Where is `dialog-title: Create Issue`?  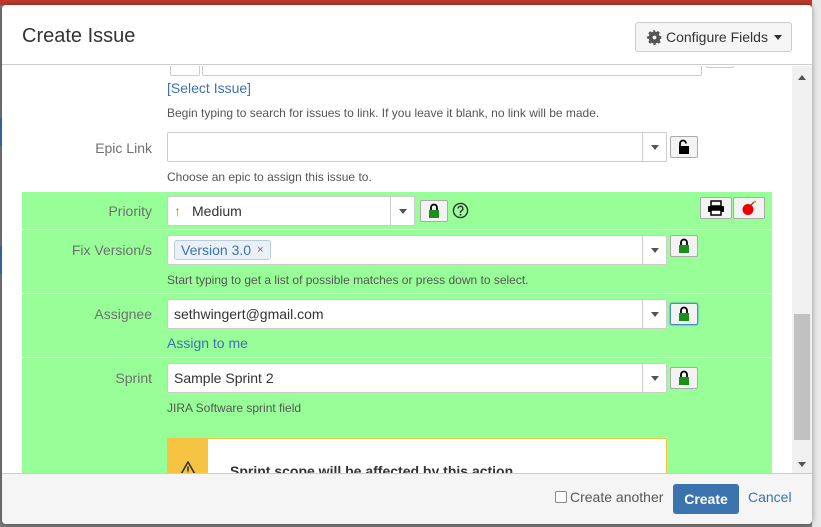
dialog-title: Create Issue is located at coordinates (79, 36).